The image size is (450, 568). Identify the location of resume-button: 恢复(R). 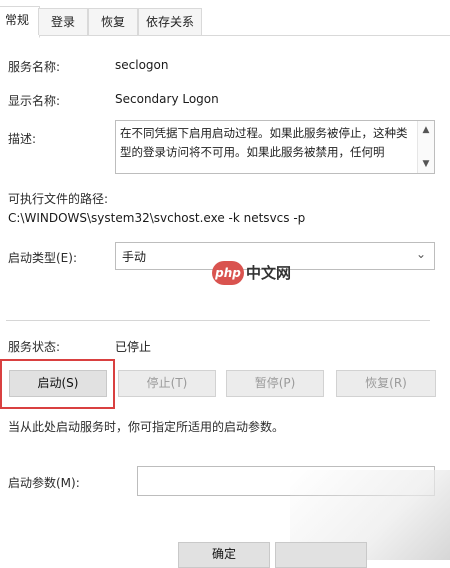
(386, 383).